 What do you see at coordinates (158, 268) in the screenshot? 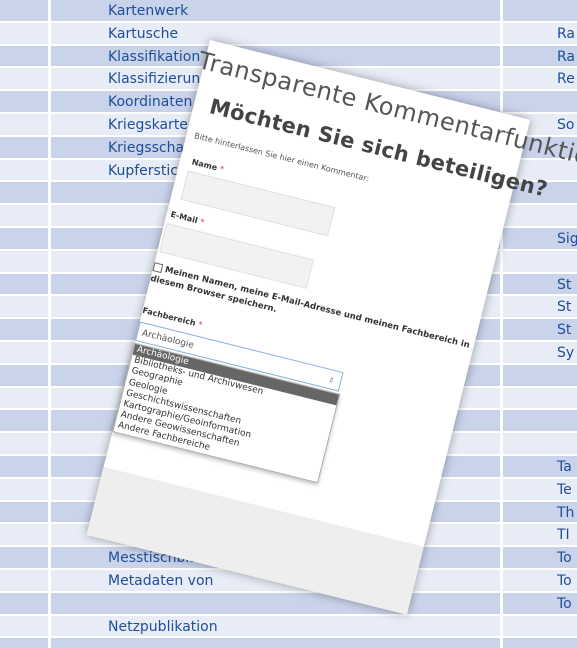
I see `remember-me-checkbox` at bounding box center [158, 268].